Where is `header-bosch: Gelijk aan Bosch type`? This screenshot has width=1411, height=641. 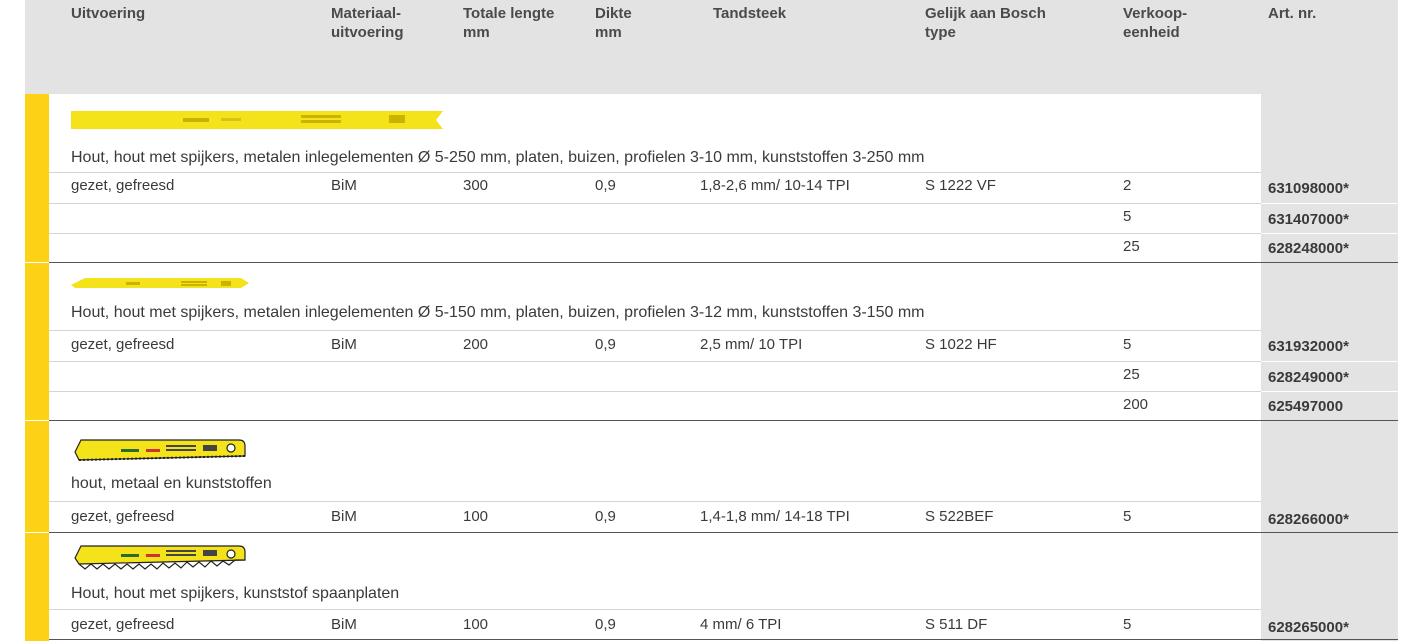
header-bosch: Gelijk aan Bosch type is located at coordinates (985, 23).